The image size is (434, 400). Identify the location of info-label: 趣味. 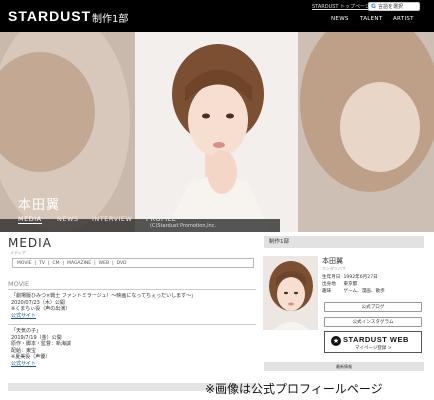
(327, 291).